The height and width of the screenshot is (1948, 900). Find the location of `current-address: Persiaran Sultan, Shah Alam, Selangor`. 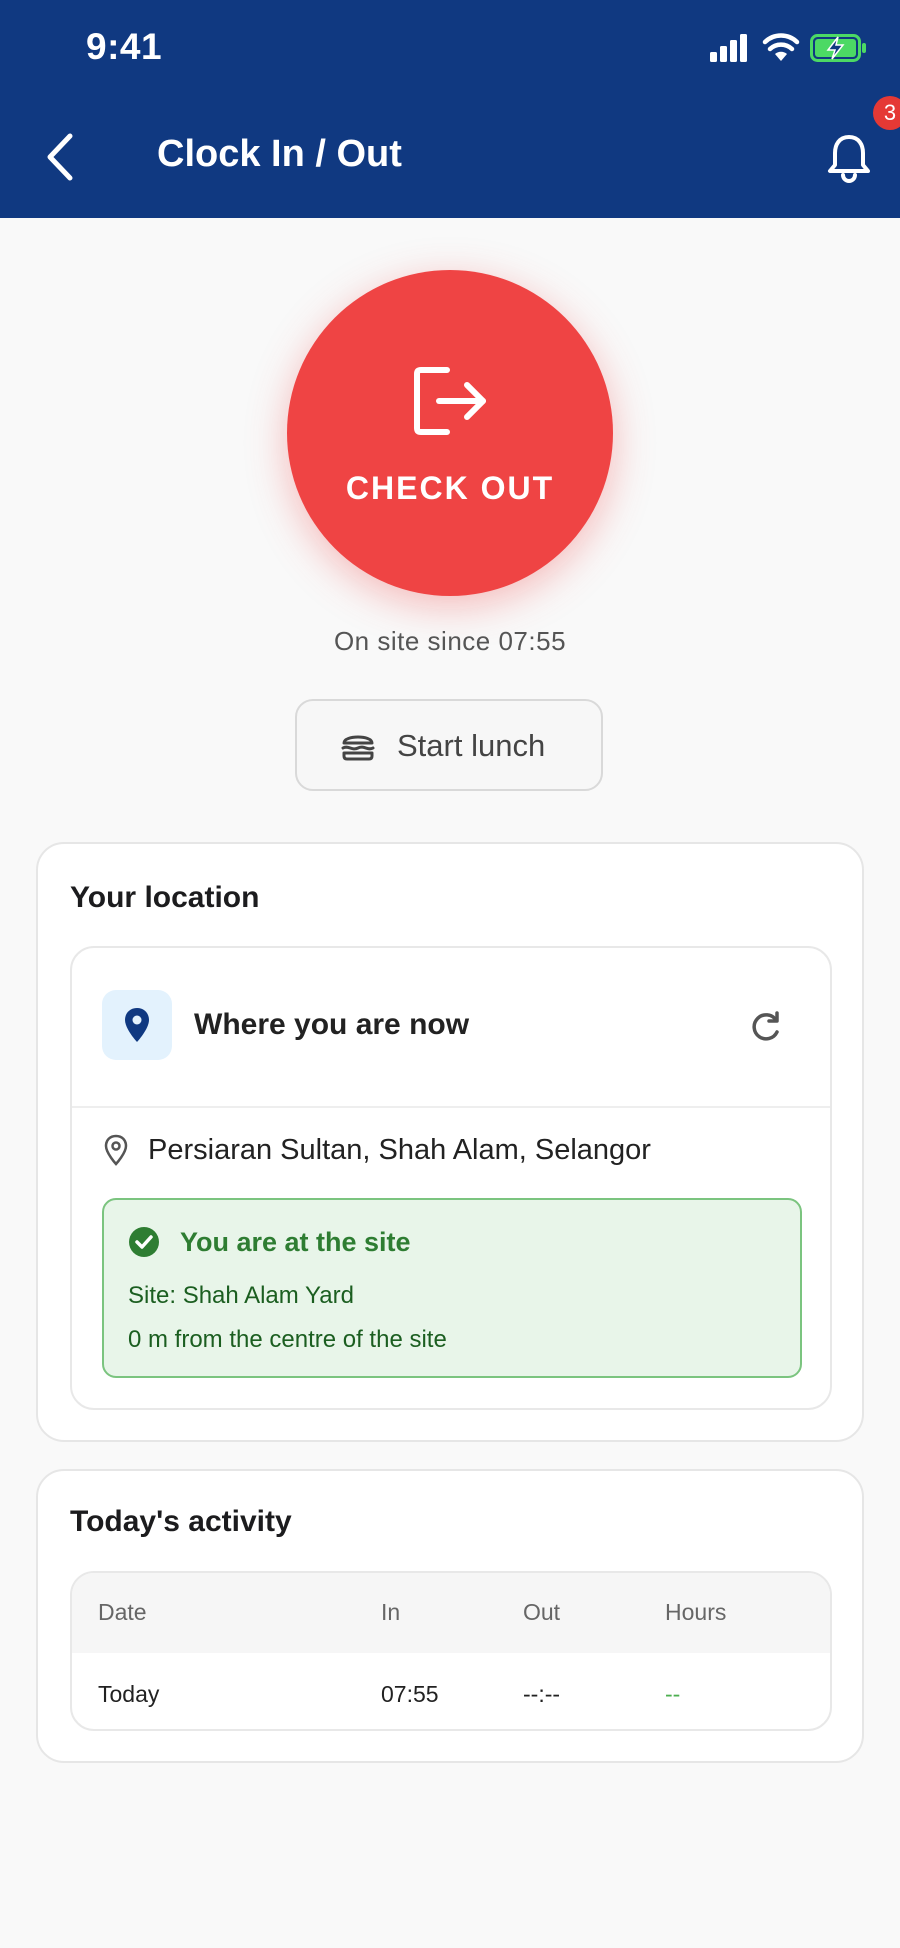

current-address: Persiaran Sultan, Shah Alam, Selangor is located at coordinates (399, 1150).